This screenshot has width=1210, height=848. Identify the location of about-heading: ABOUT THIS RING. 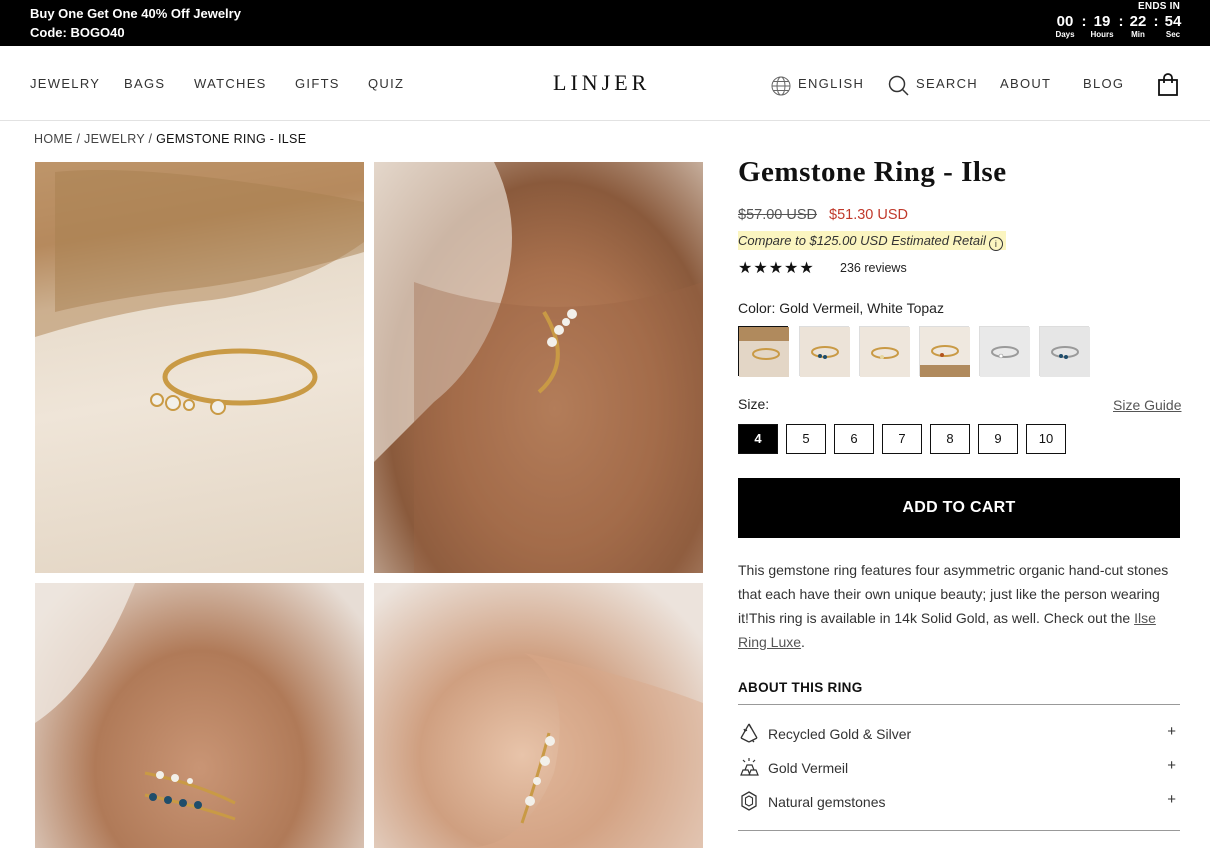
(800, 687).